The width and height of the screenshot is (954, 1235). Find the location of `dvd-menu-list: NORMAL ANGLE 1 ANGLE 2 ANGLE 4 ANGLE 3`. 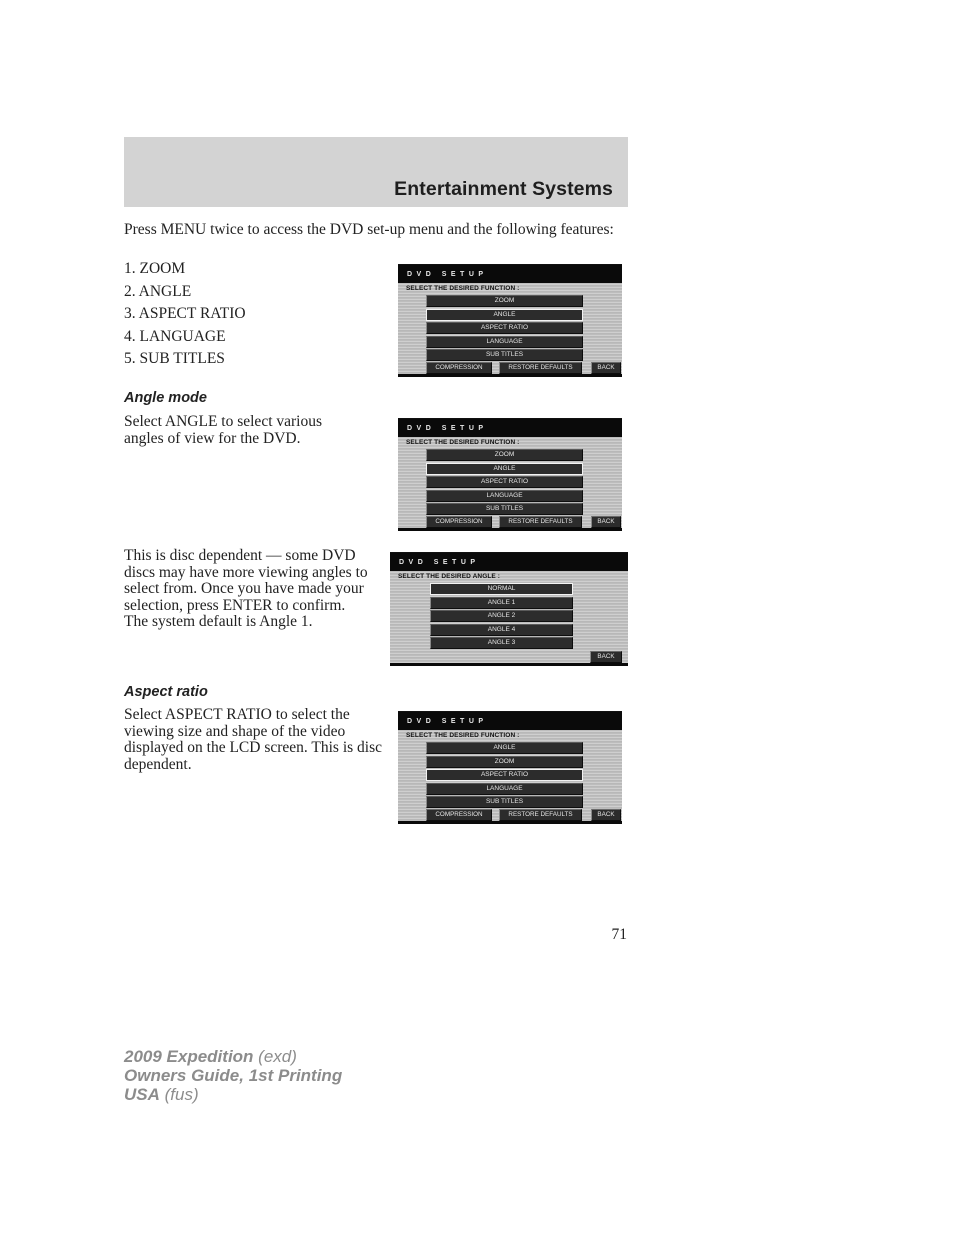

dvd-menu-list: NORMAL ANGLE 1 ANGLE 2 ANGLE 4 ANGLE 3 is located at coordinates (501, 617).